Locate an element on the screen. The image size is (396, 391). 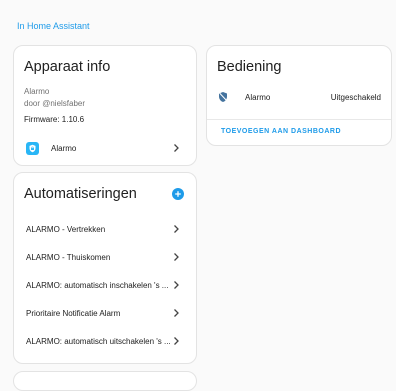
device-name: Alarmo is located at coordinates (37, 91).